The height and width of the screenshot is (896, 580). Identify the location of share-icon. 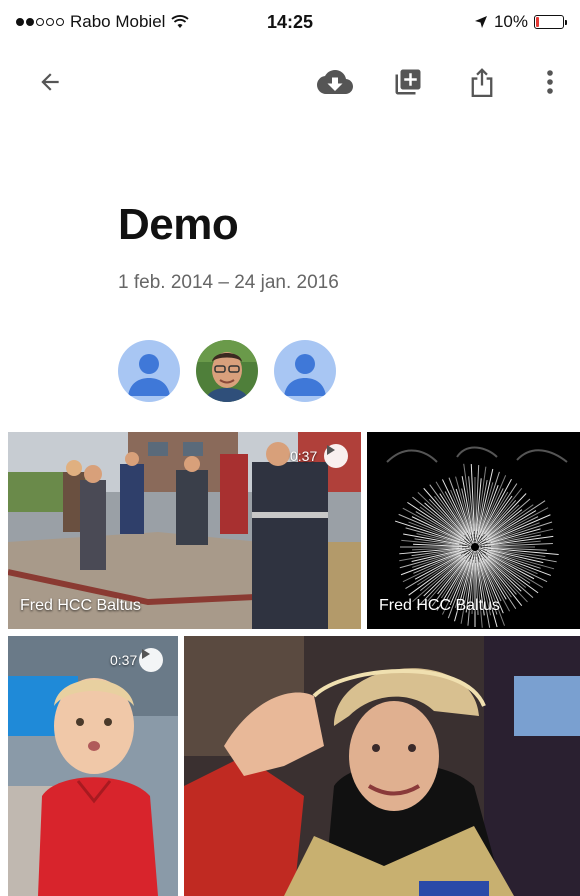
(482, 82).